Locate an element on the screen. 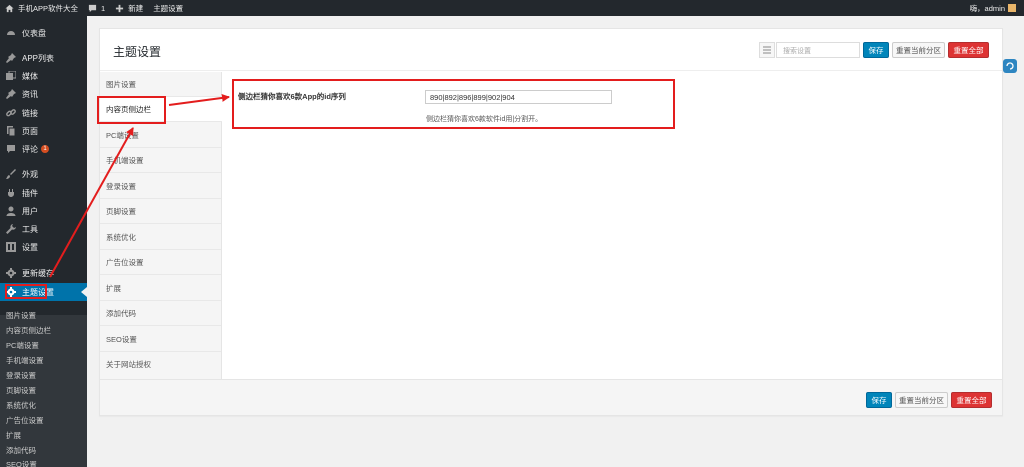  app-id-sequence-input is located at coordinates (518, 97).